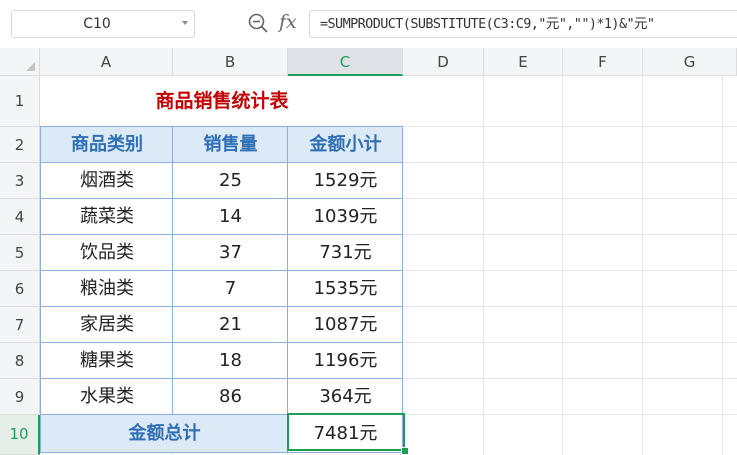  What do you see at coordinates (405, 451) in the screenshot?
I see `fill-handle` at bounding box center [405, 451].